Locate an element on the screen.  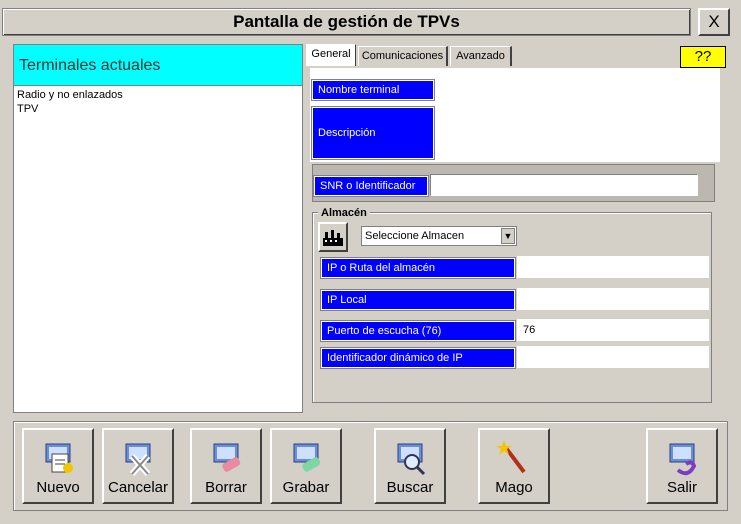
buscar-label: Buscar is located at coordinates (410, 487).